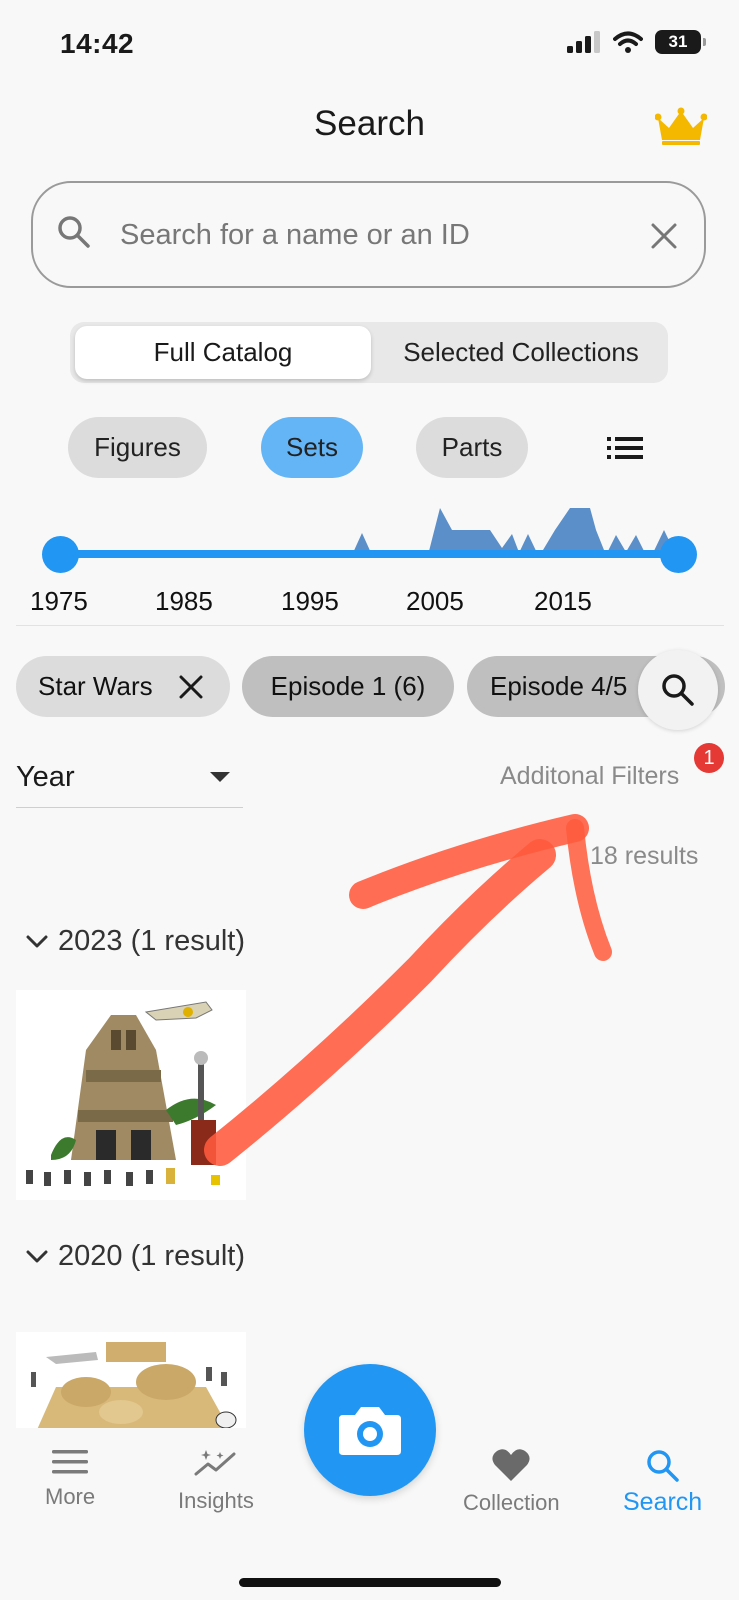 The height and width of the screenshot is (1600, 739). I want to click on filter-chip-star-wars: Star Wars, so click(123, 686).